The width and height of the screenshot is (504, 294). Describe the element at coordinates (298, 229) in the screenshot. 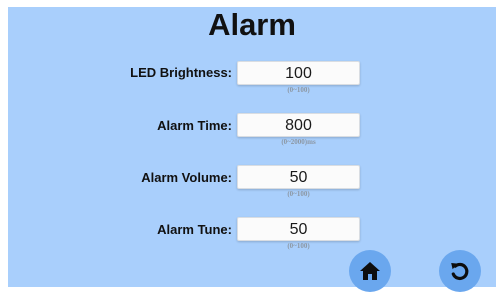

I see `alarm-tune-field: 50` at that location.